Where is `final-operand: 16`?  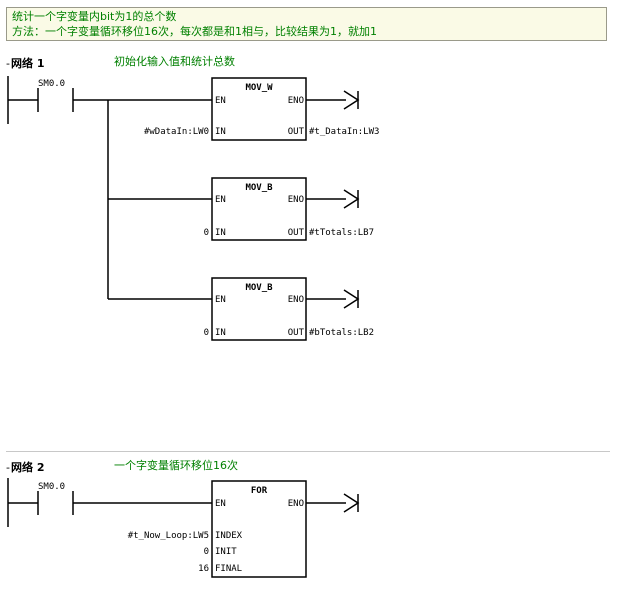 final-operand: 16 is located at coordinates (203, 569).